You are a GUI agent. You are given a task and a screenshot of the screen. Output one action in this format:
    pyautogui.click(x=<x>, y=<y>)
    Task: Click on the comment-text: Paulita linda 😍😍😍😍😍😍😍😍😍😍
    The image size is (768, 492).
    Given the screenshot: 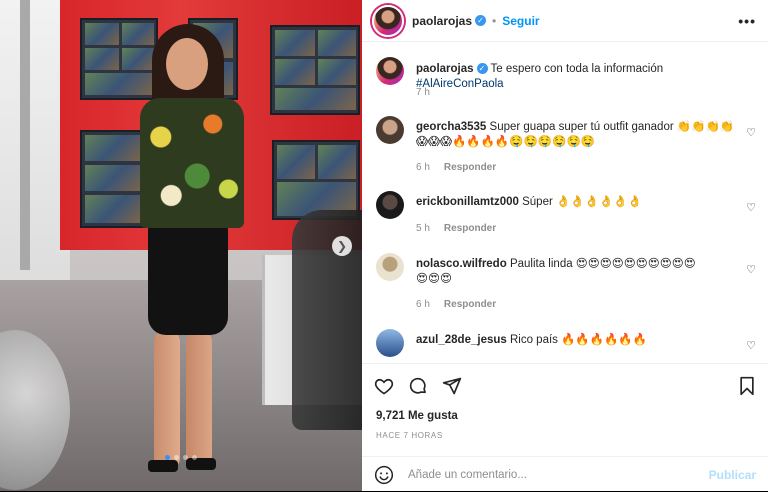 What is the action you would take?
    pyautogui.click(x=602, y=264)
    